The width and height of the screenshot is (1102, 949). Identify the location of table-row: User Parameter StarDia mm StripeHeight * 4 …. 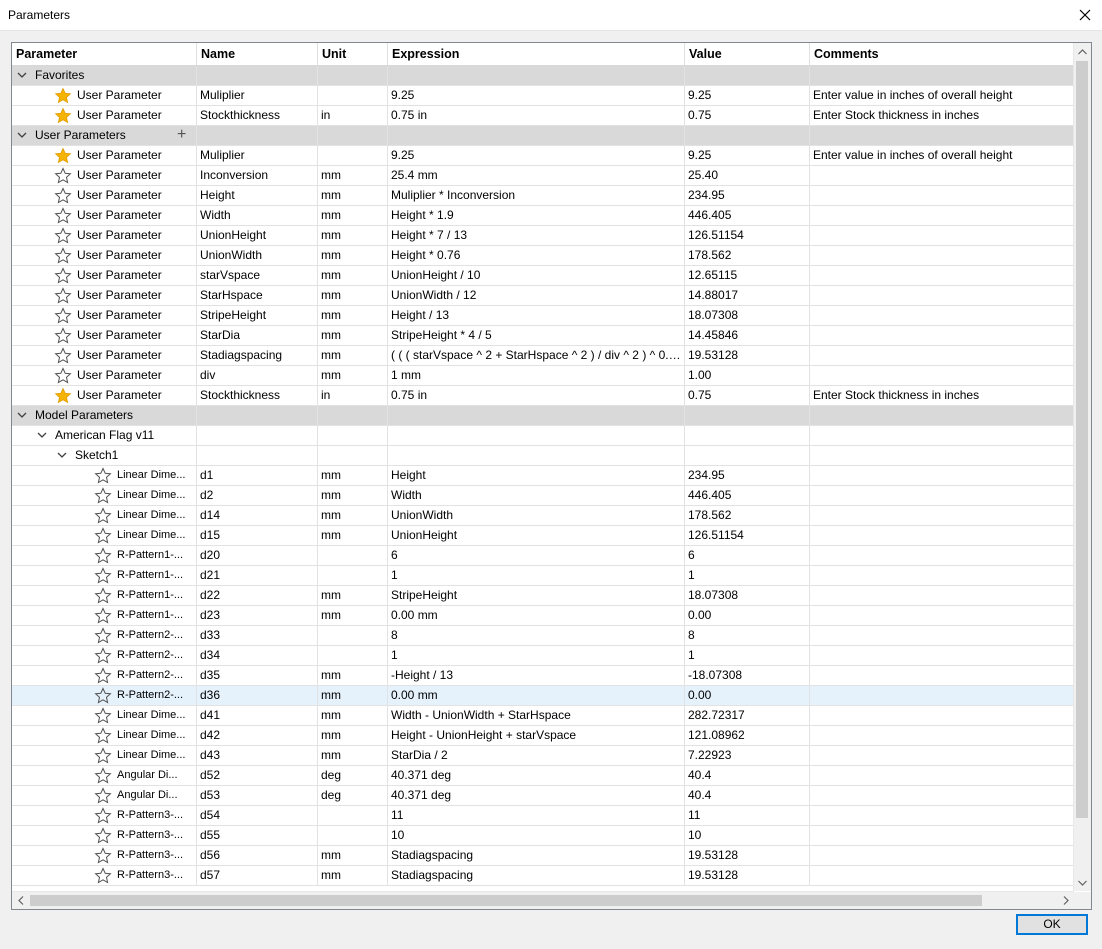
(543, 336).